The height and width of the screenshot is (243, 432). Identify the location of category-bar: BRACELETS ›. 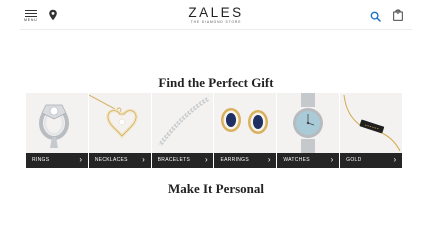
(182, 160).